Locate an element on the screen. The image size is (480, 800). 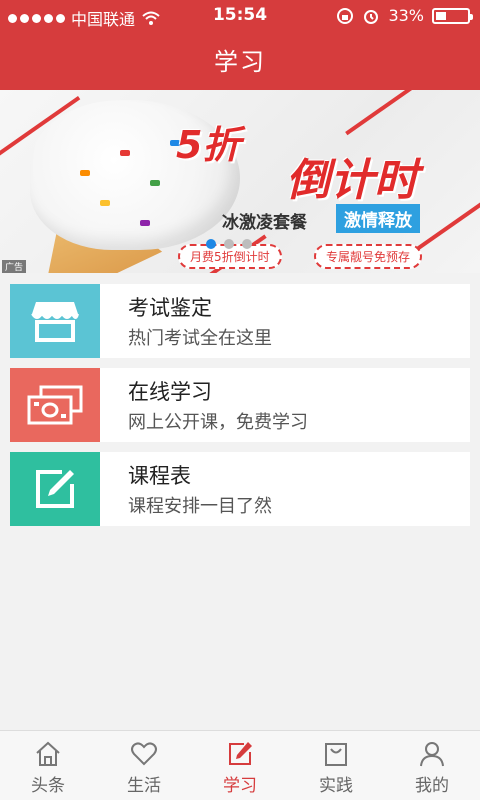
tab-practice: 实践 is located at coordinates (336, 765).